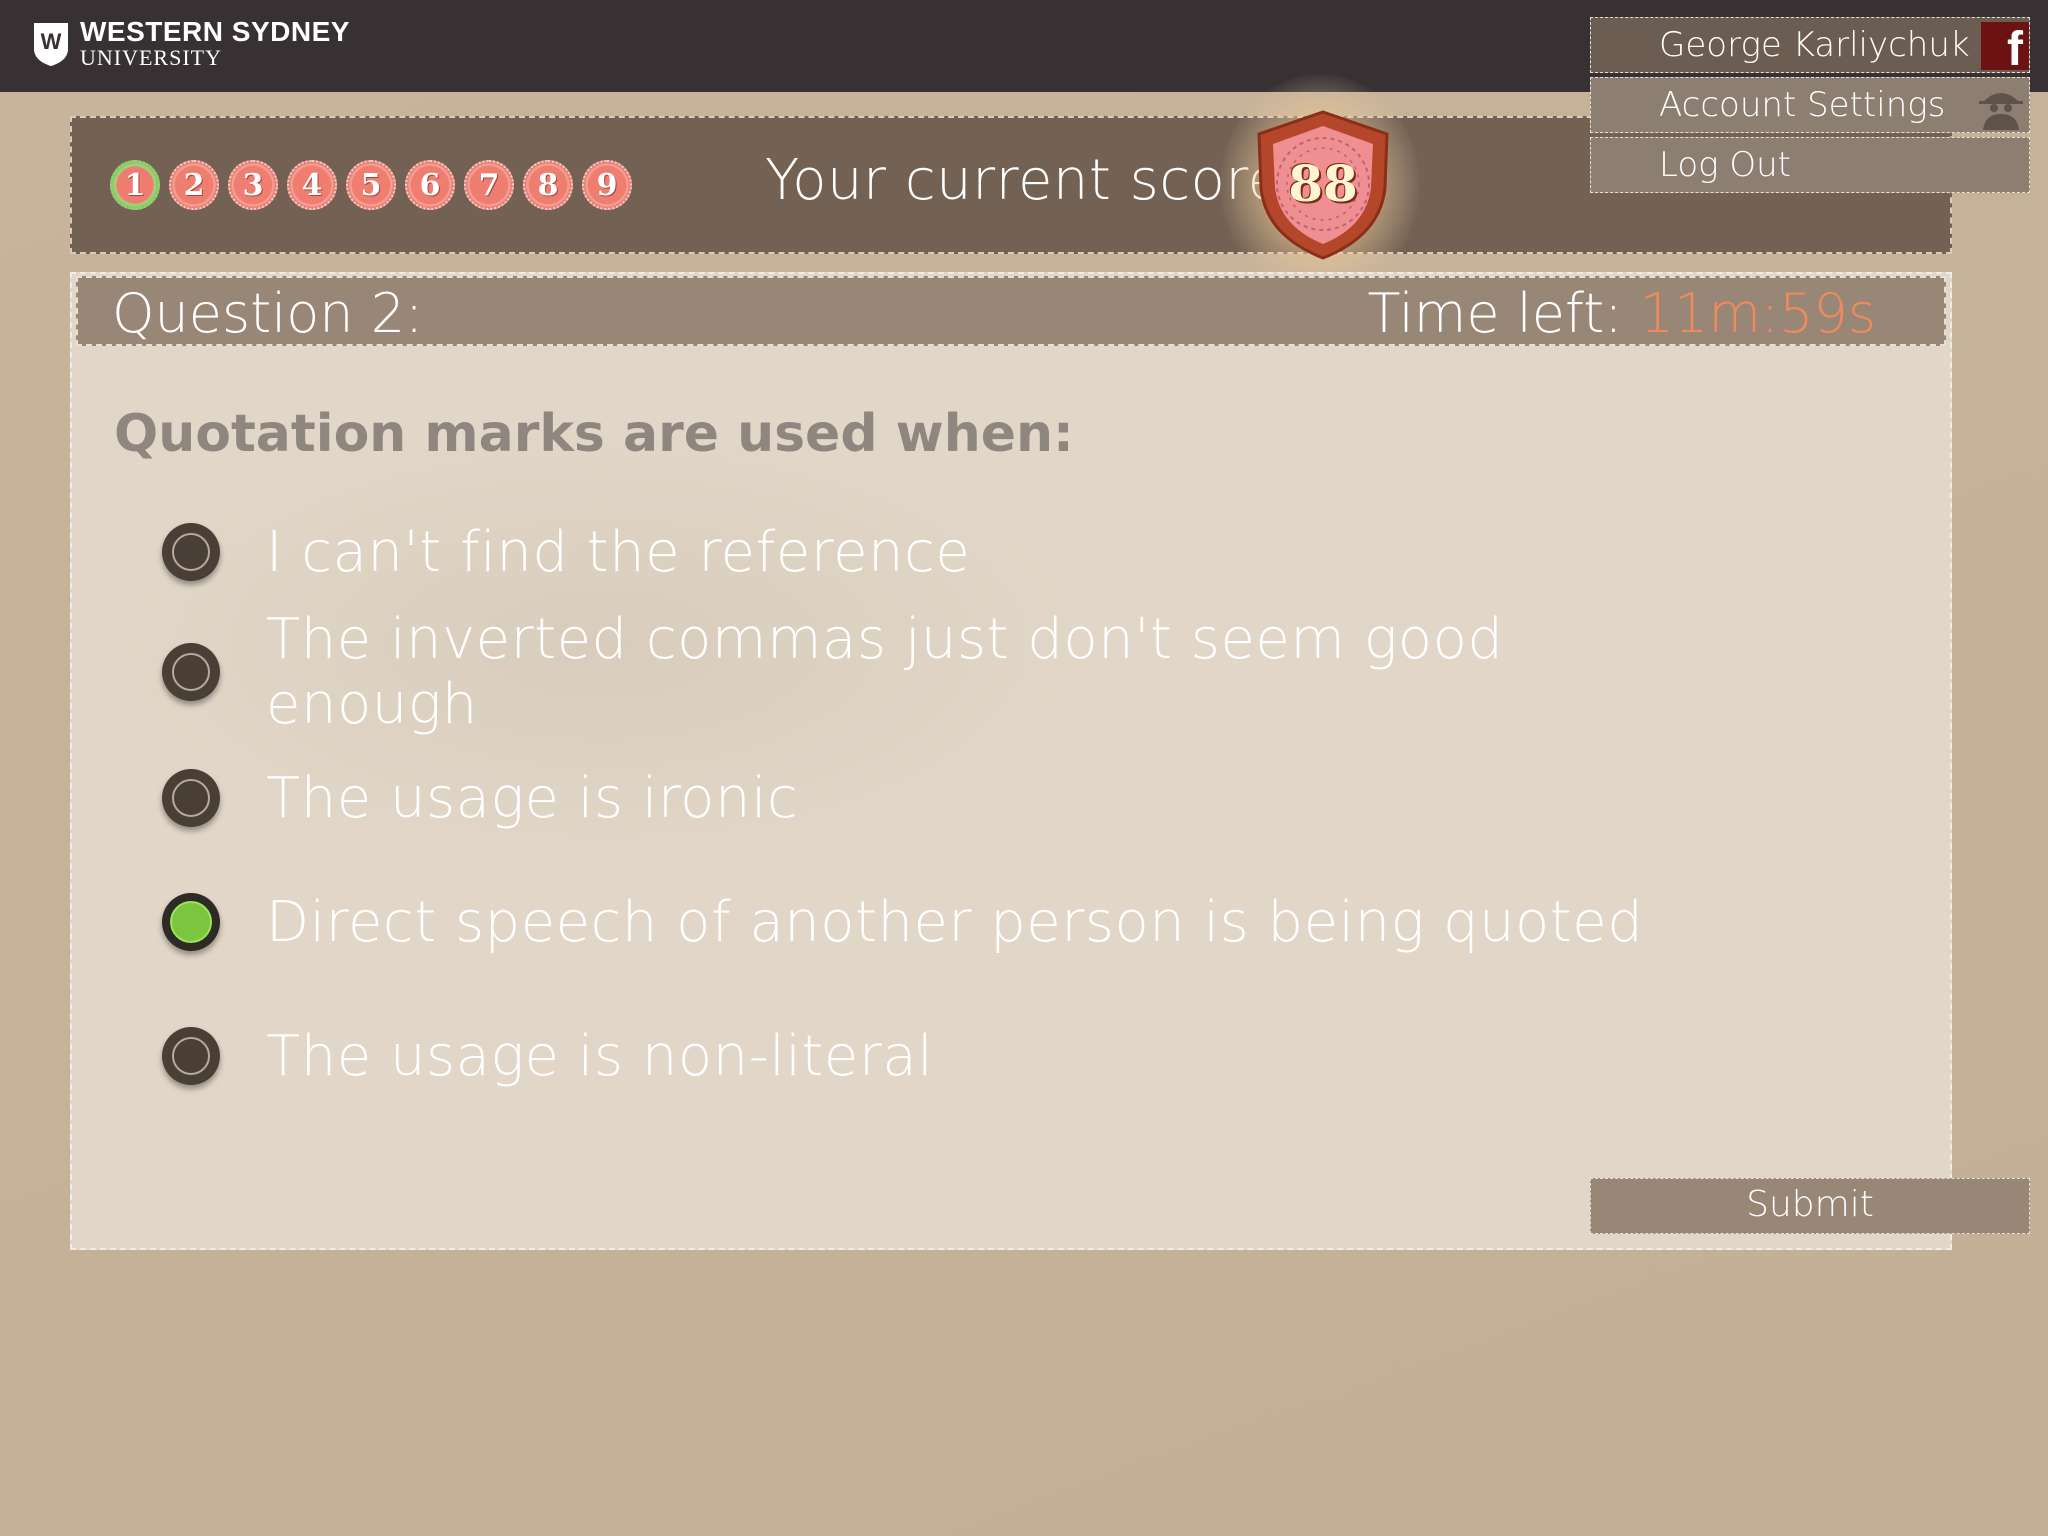 This screenshot has width=2048, height=1536. I want to click on progress-step-3: 3, so click(253, 185).